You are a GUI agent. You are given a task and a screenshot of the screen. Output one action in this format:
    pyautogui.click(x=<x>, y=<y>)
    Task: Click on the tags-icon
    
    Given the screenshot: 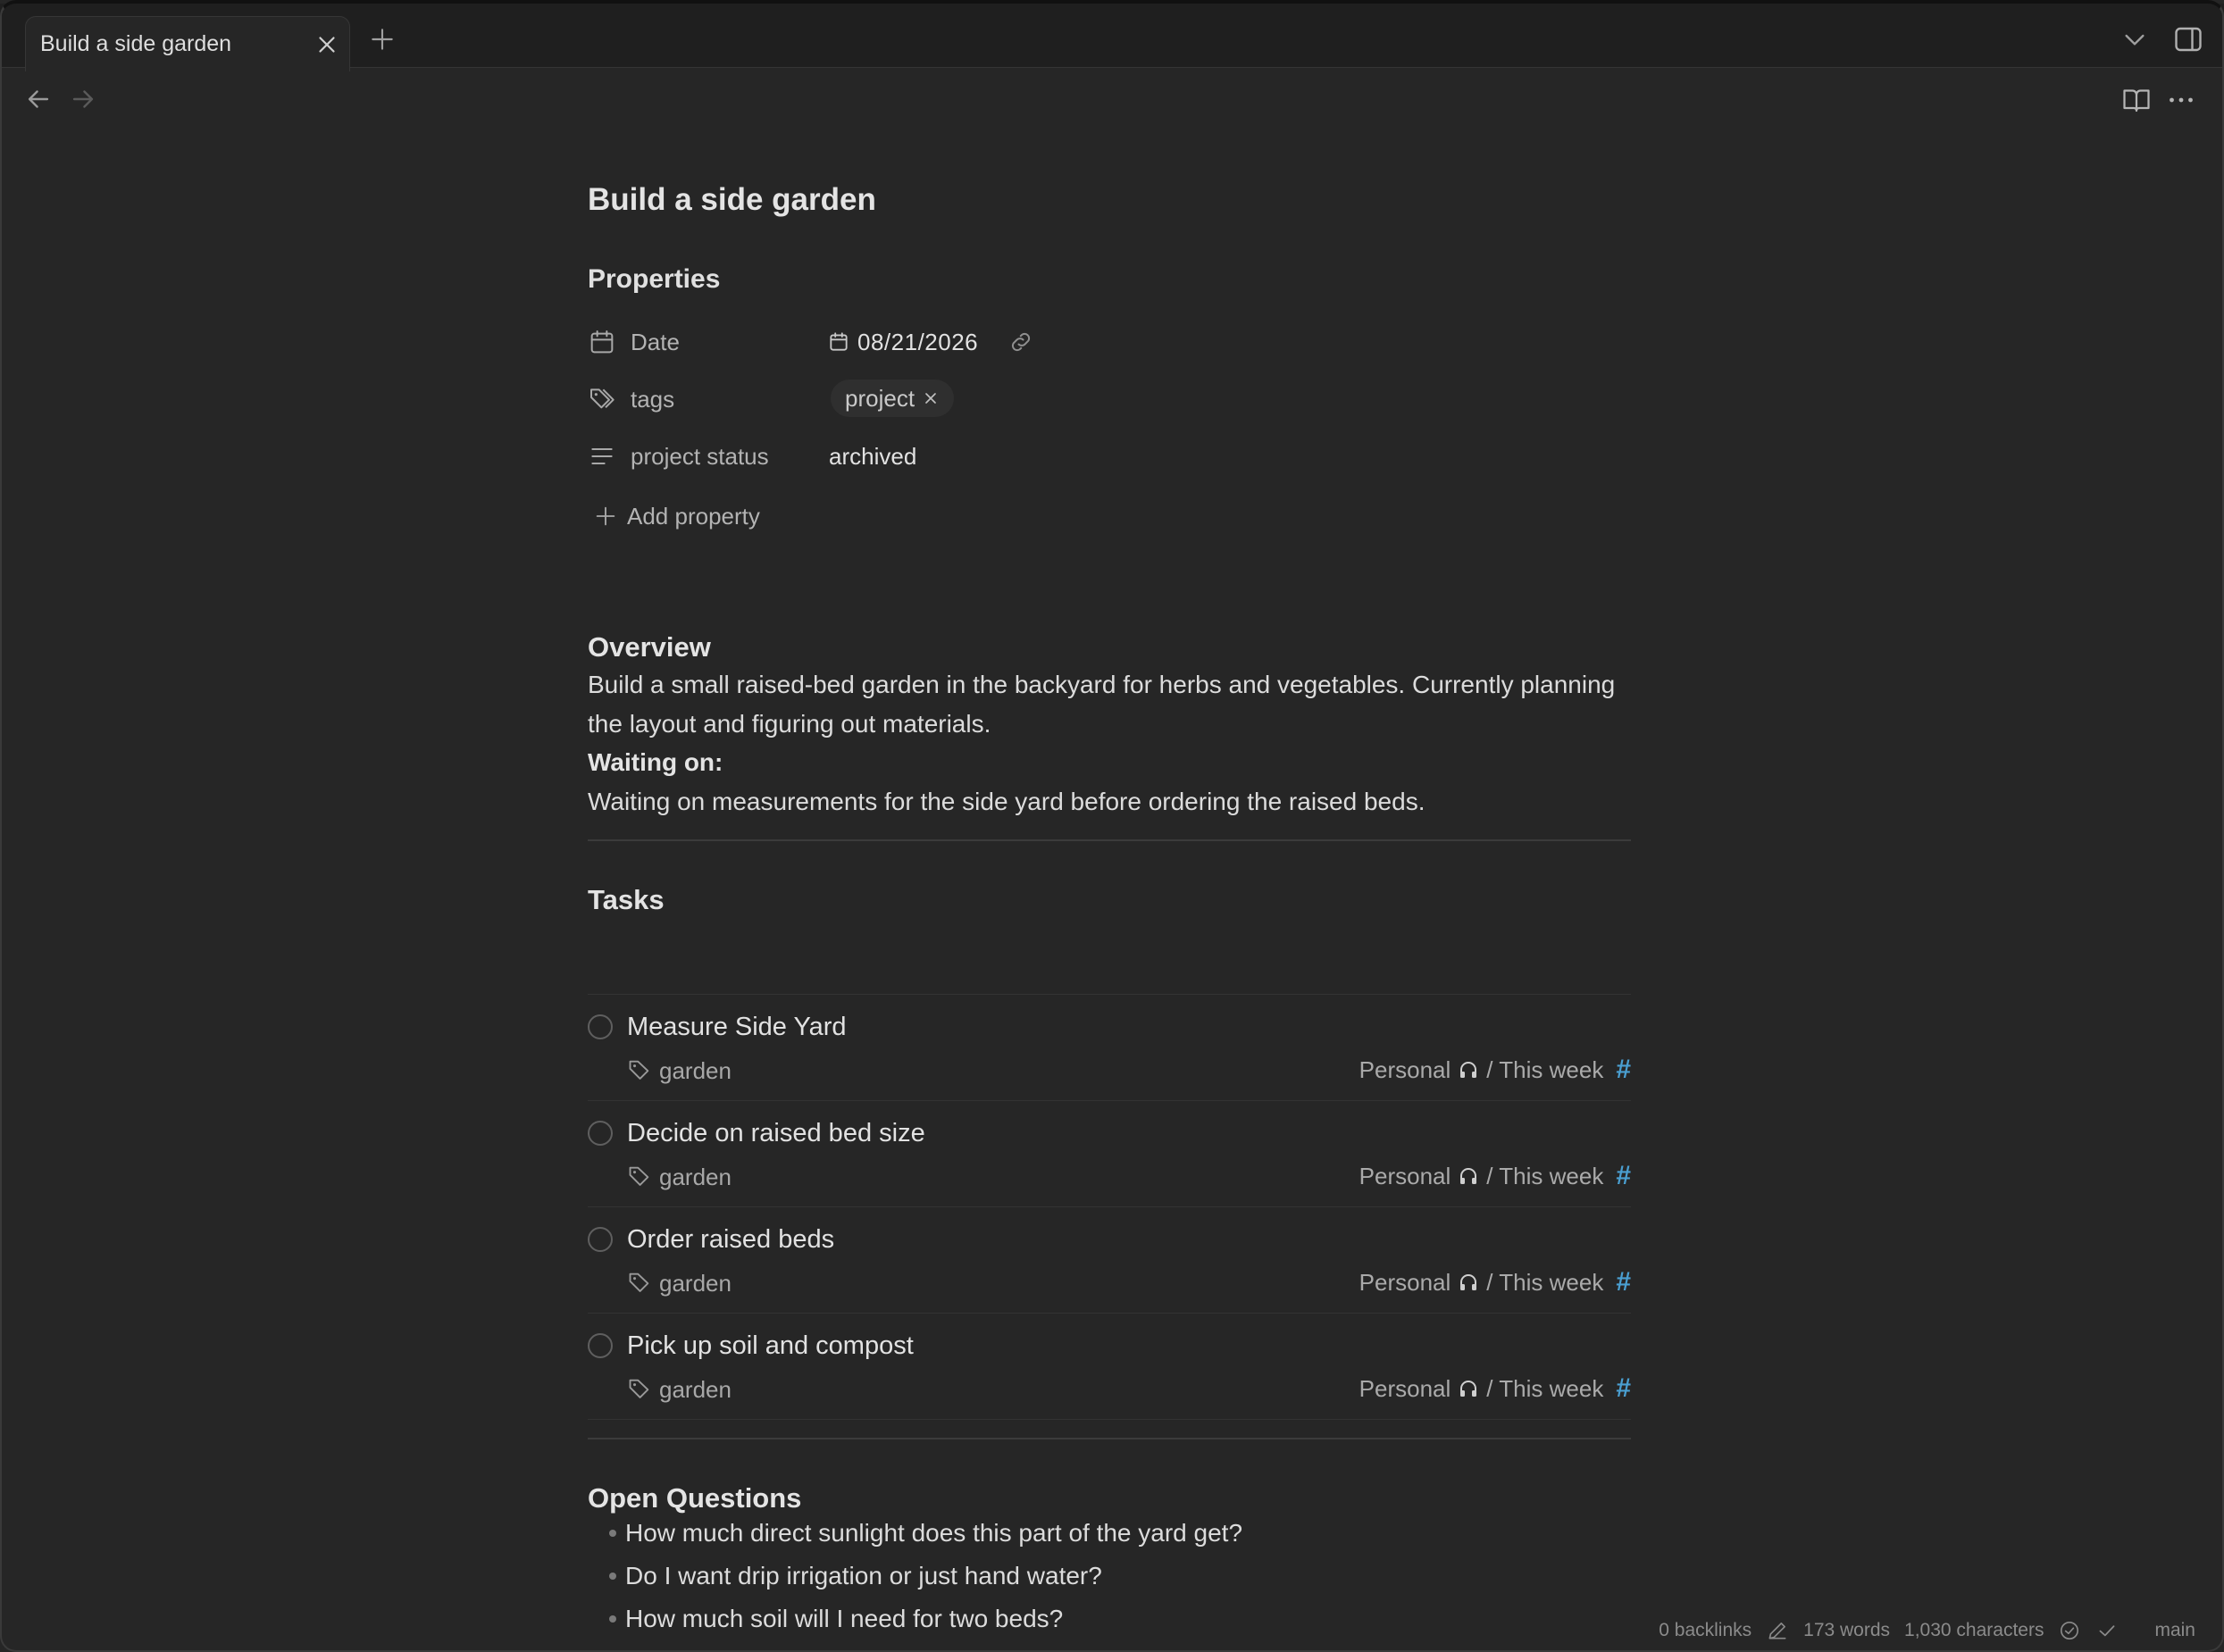 What is the action you would take?
    pyautogui.click(x=602, y=399)
    